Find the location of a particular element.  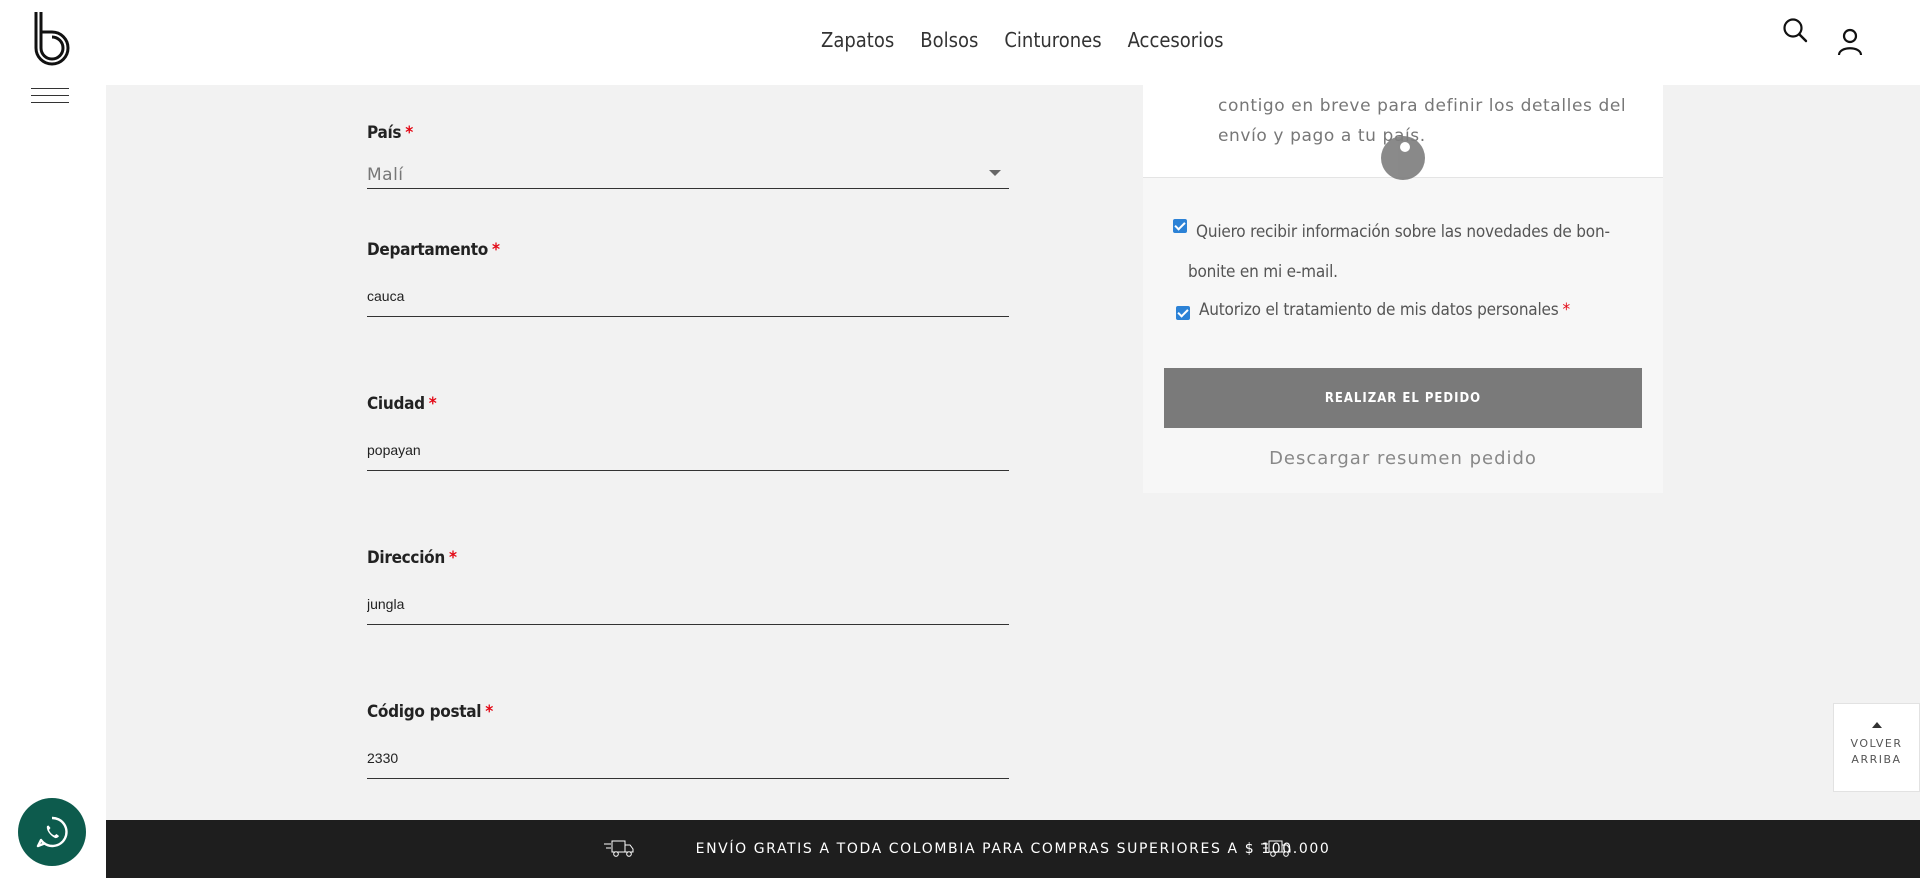

truck-icon is located at coordinates (1276, 848).